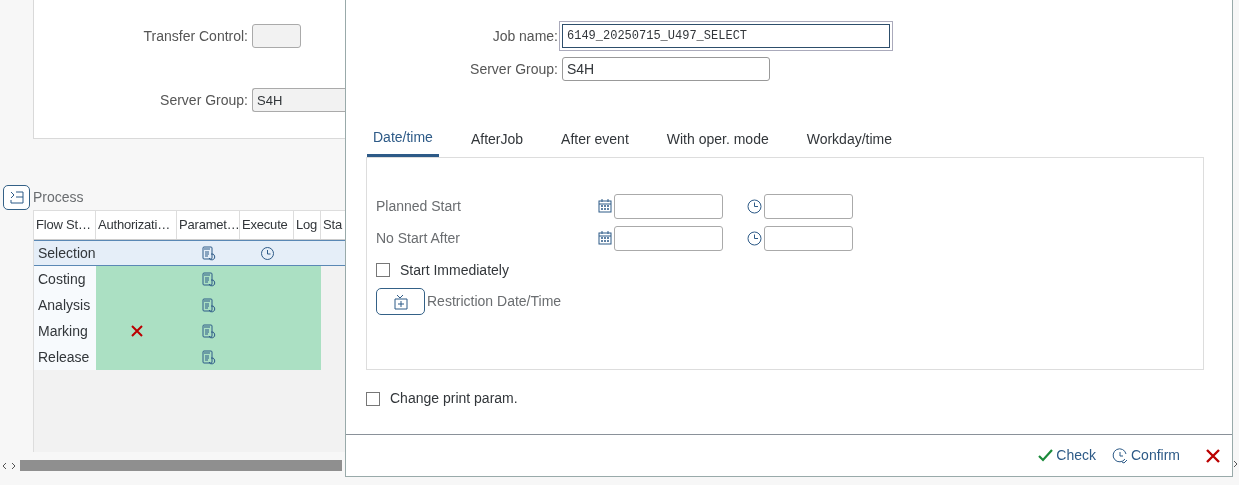  I want to click on table-cell: Release, so click(65, 357).